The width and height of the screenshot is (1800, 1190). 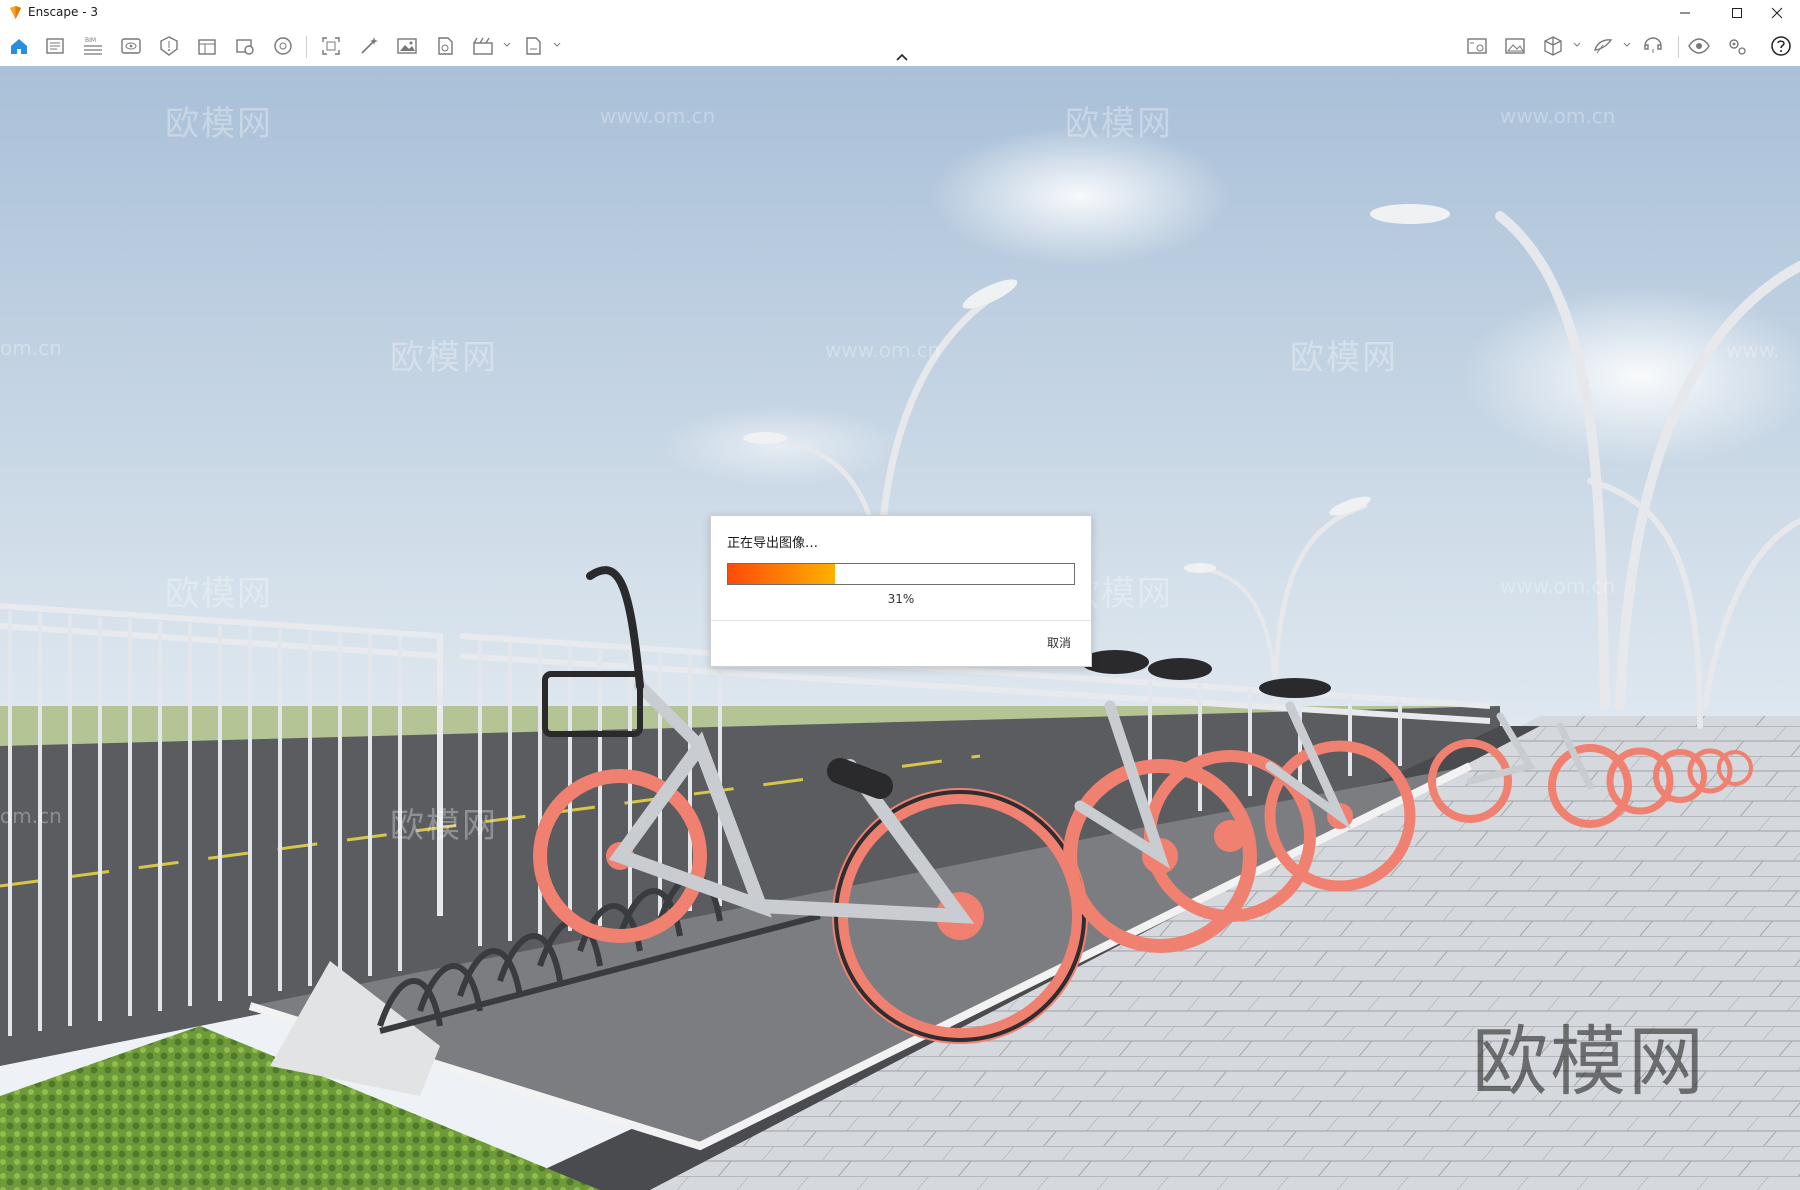 I want to click on panorama-button, so click(x=445, y=46).